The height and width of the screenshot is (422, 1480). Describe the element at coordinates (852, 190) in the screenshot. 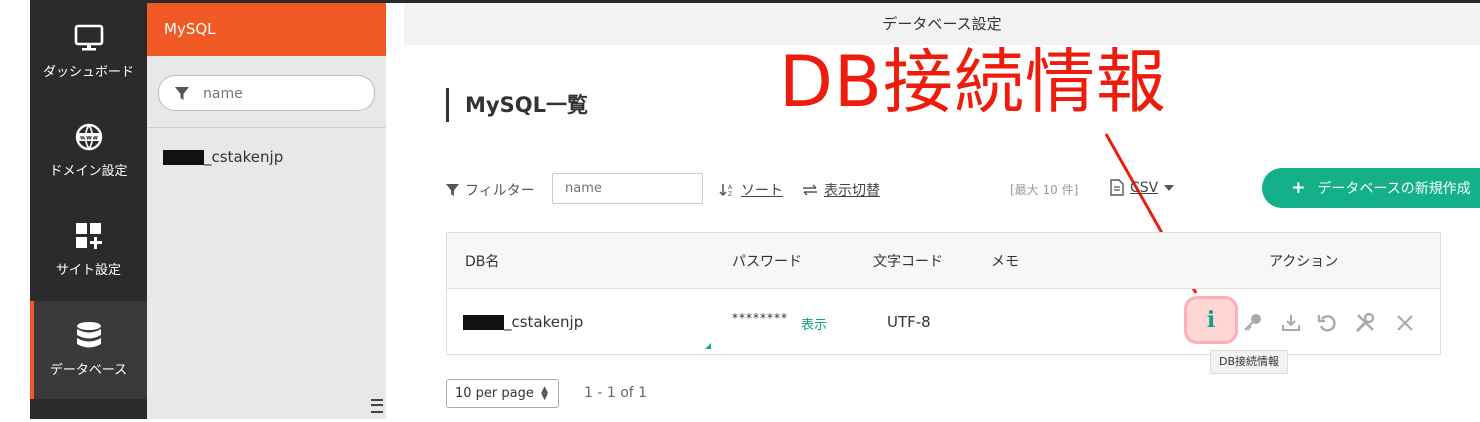

I see `view-toggle-link: 表示切替` at that location.